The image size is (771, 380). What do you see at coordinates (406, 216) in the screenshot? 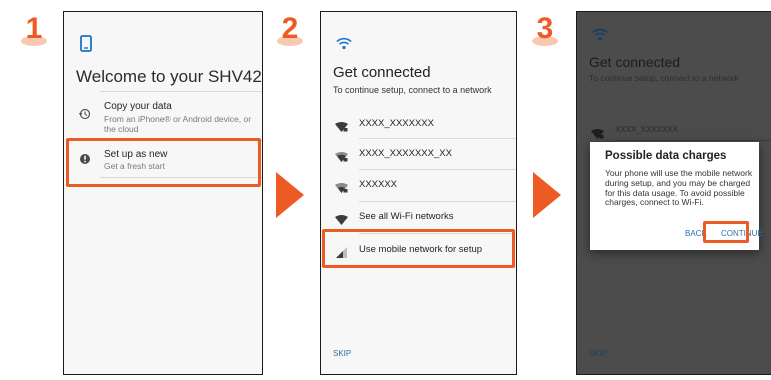
I see `network-name: See all Wi-Fi networks` at bounding box center [406, 216].